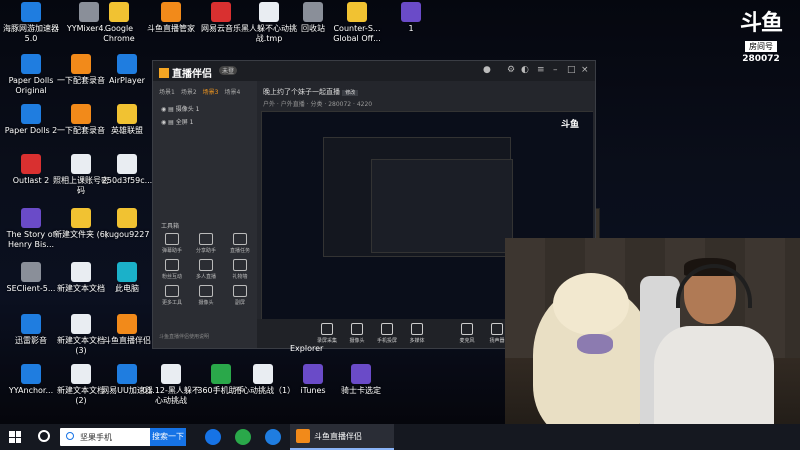 Image resolution: width=800 pixels, height=450 pixels. Describe the element at coordinates (31, 272) in the screenshot. I see `seclient-icon` at that location.